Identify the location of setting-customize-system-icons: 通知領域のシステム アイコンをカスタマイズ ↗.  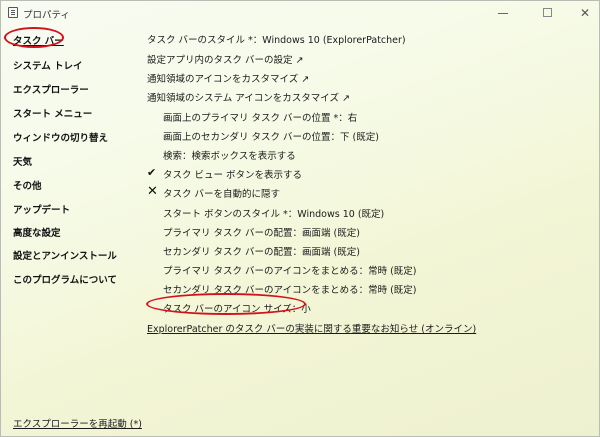
(248, 97).